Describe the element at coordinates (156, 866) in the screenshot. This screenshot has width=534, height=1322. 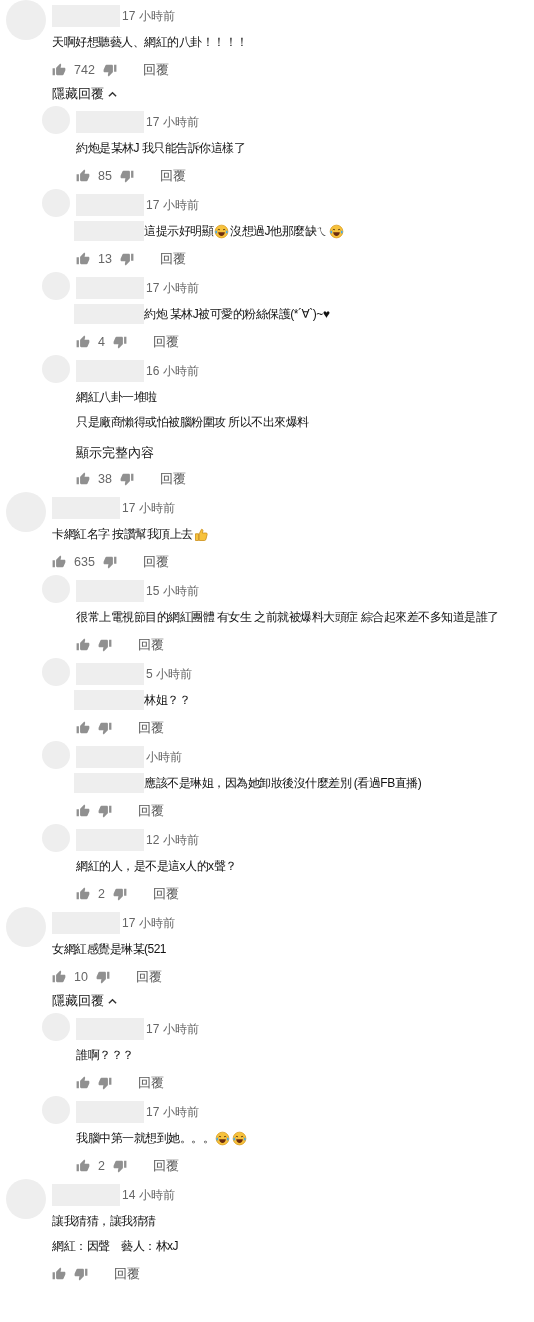
I see `comment-text: 網紅的人，是不是這x人的x聲？` at that location.